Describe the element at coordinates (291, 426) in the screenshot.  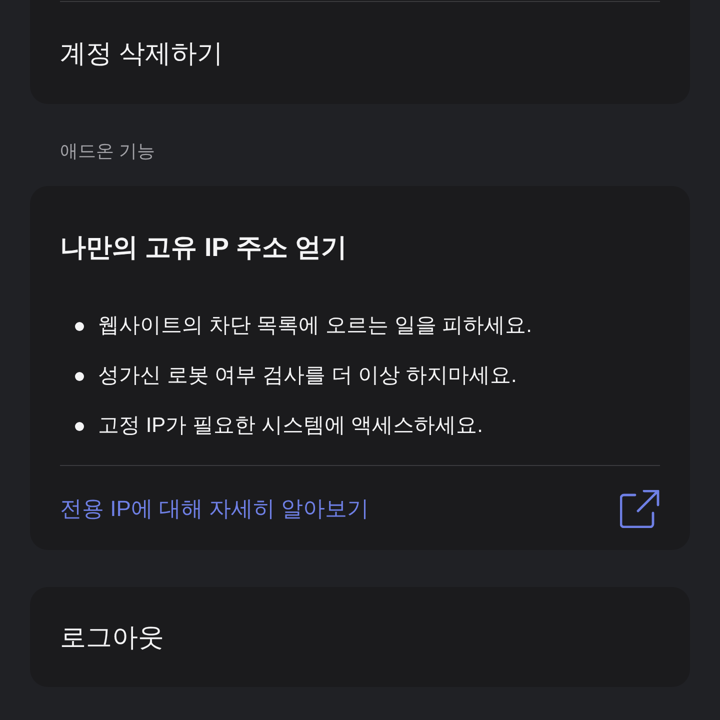
I see `bullet-text: 고정 IP가 필요한 시스템에 액세스하세요.` at that location.